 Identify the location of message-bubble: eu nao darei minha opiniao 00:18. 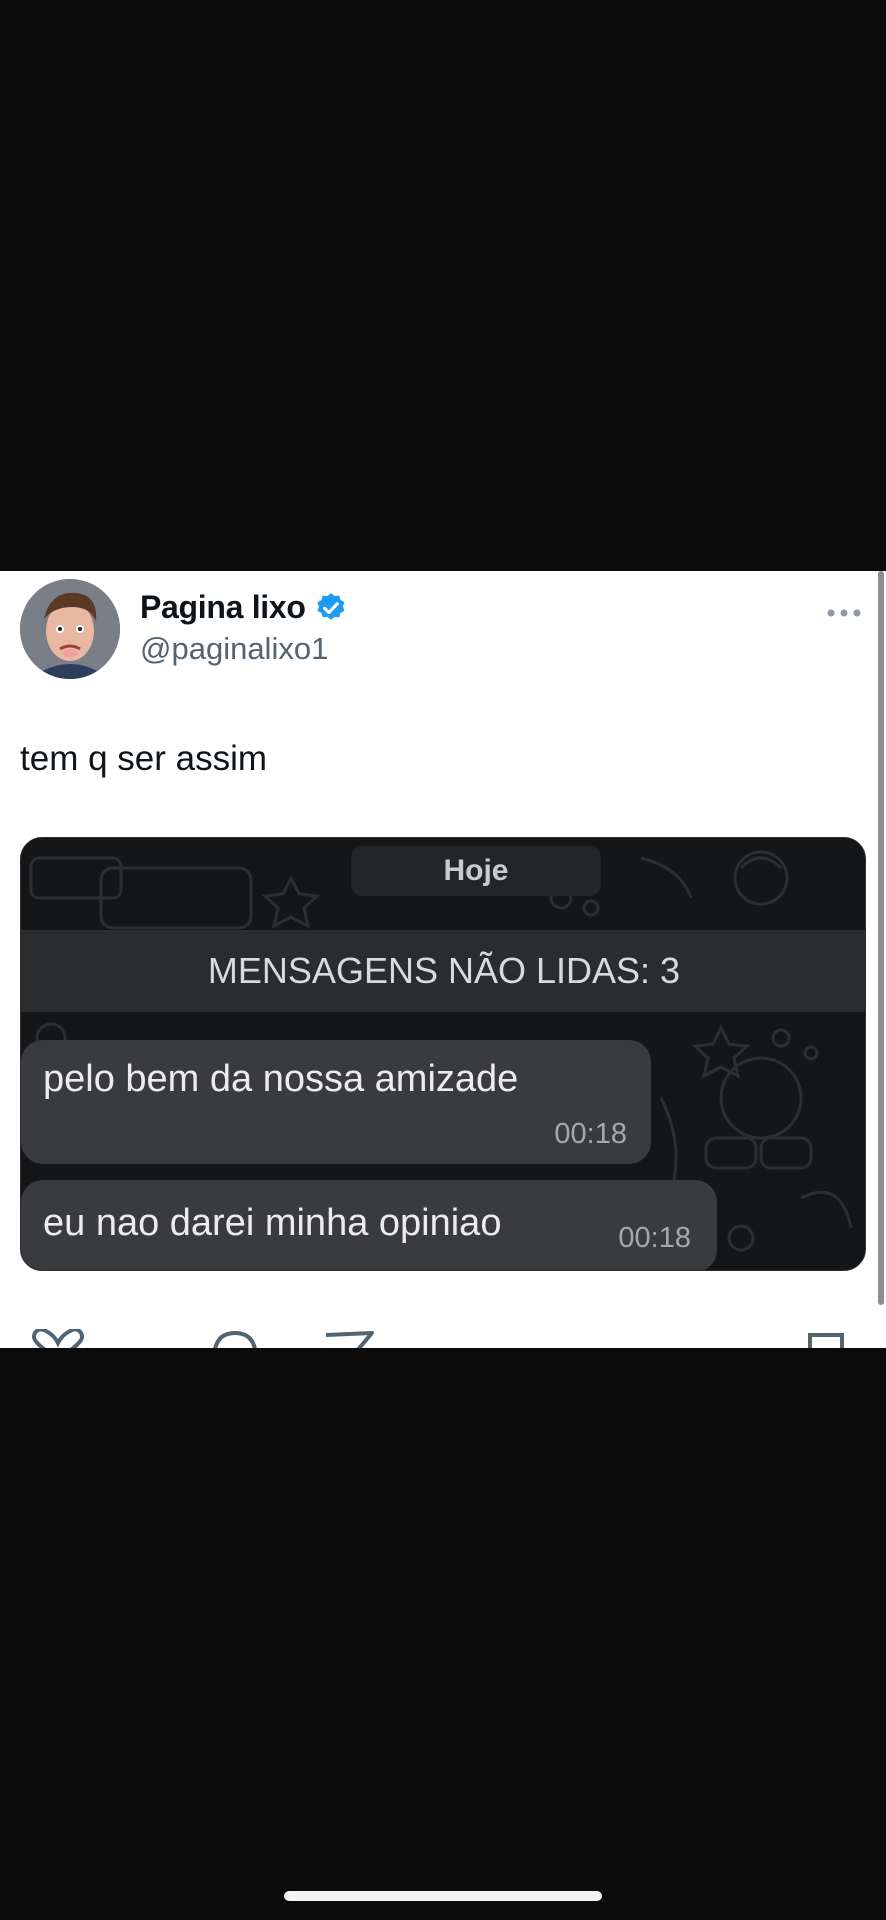
(369, 1225).